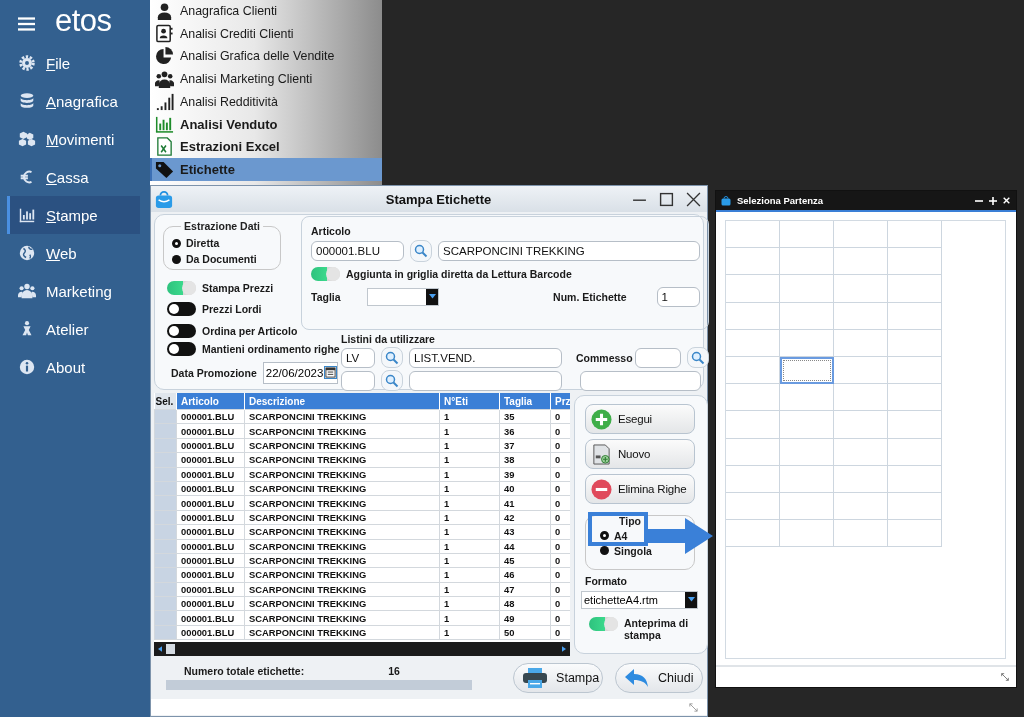  I want to click on calendar-icon, so click(331, 372).